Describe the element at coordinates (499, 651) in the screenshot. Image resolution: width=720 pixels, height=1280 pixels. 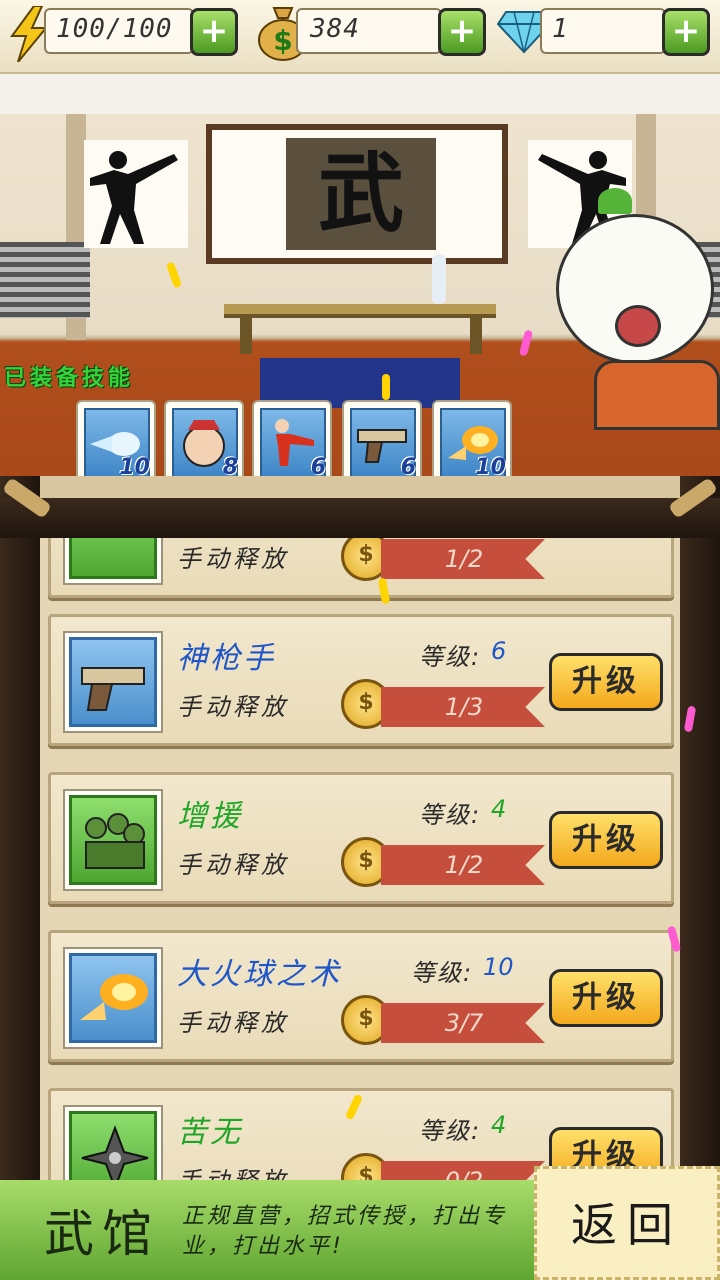
I see `skill-level: 6` at that location.